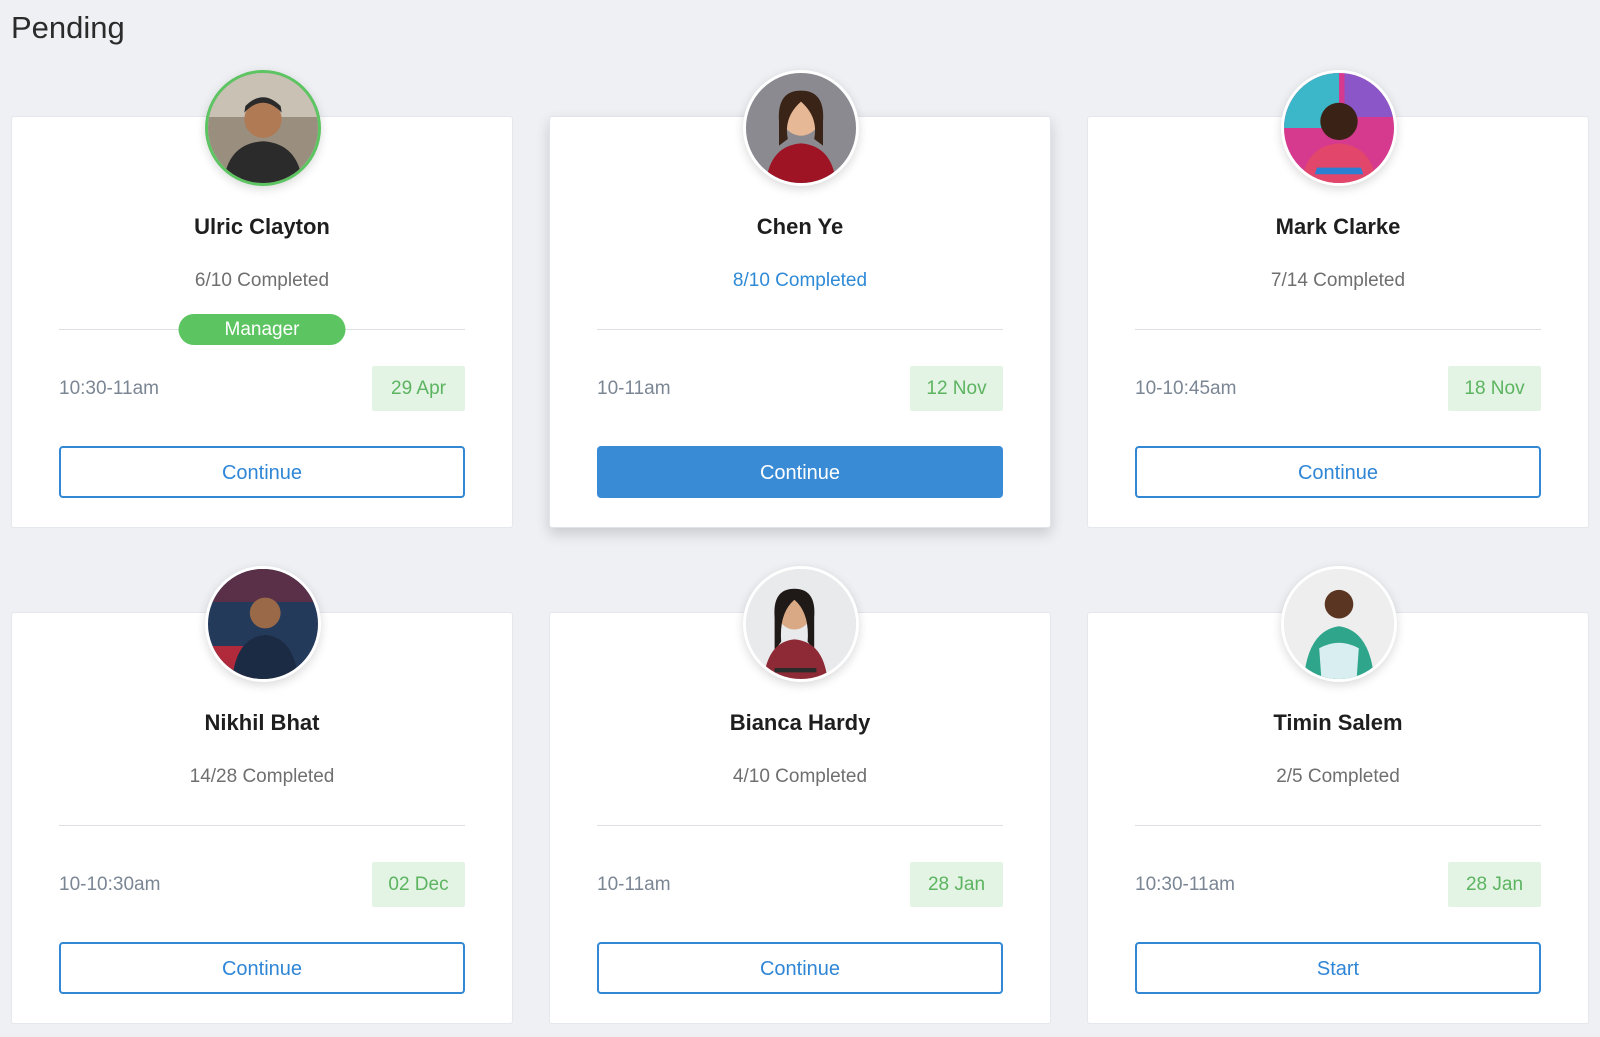 Image resolution: width=1600 pixels, height=1037 pixels. Describe the element at coordinates (800, 280) in the screenshot. I see `progress-text: 8/10 Completed` at that location.